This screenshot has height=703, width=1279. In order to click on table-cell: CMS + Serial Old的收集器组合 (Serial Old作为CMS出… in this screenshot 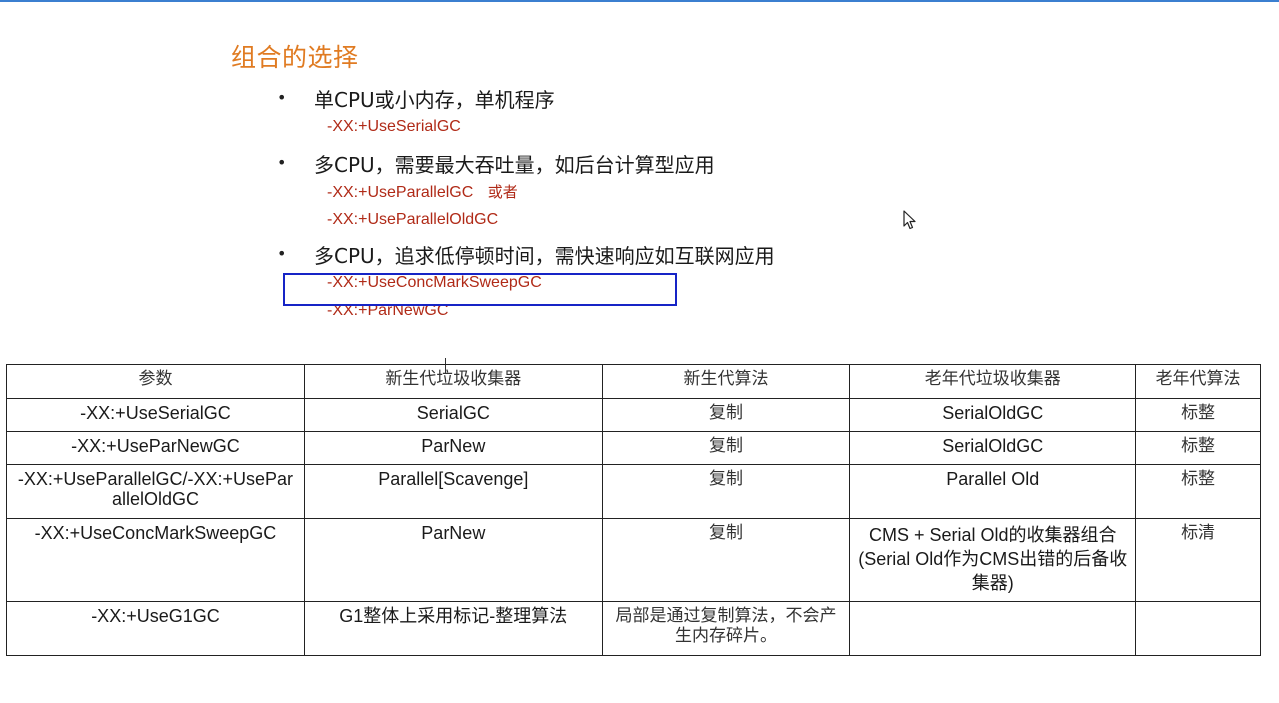, I will do `click(993, 560)`.